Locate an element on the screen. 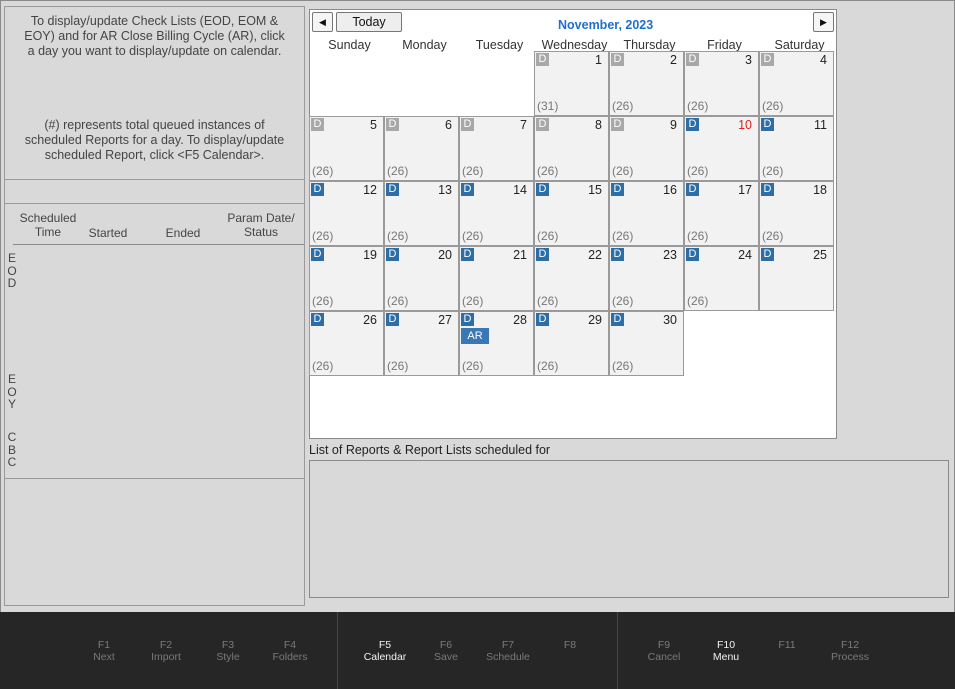 Image resolution: width=955 pixels, height=689 pixels. calendar-day-6: D 6 (26) is located at coordinates (421, 148).